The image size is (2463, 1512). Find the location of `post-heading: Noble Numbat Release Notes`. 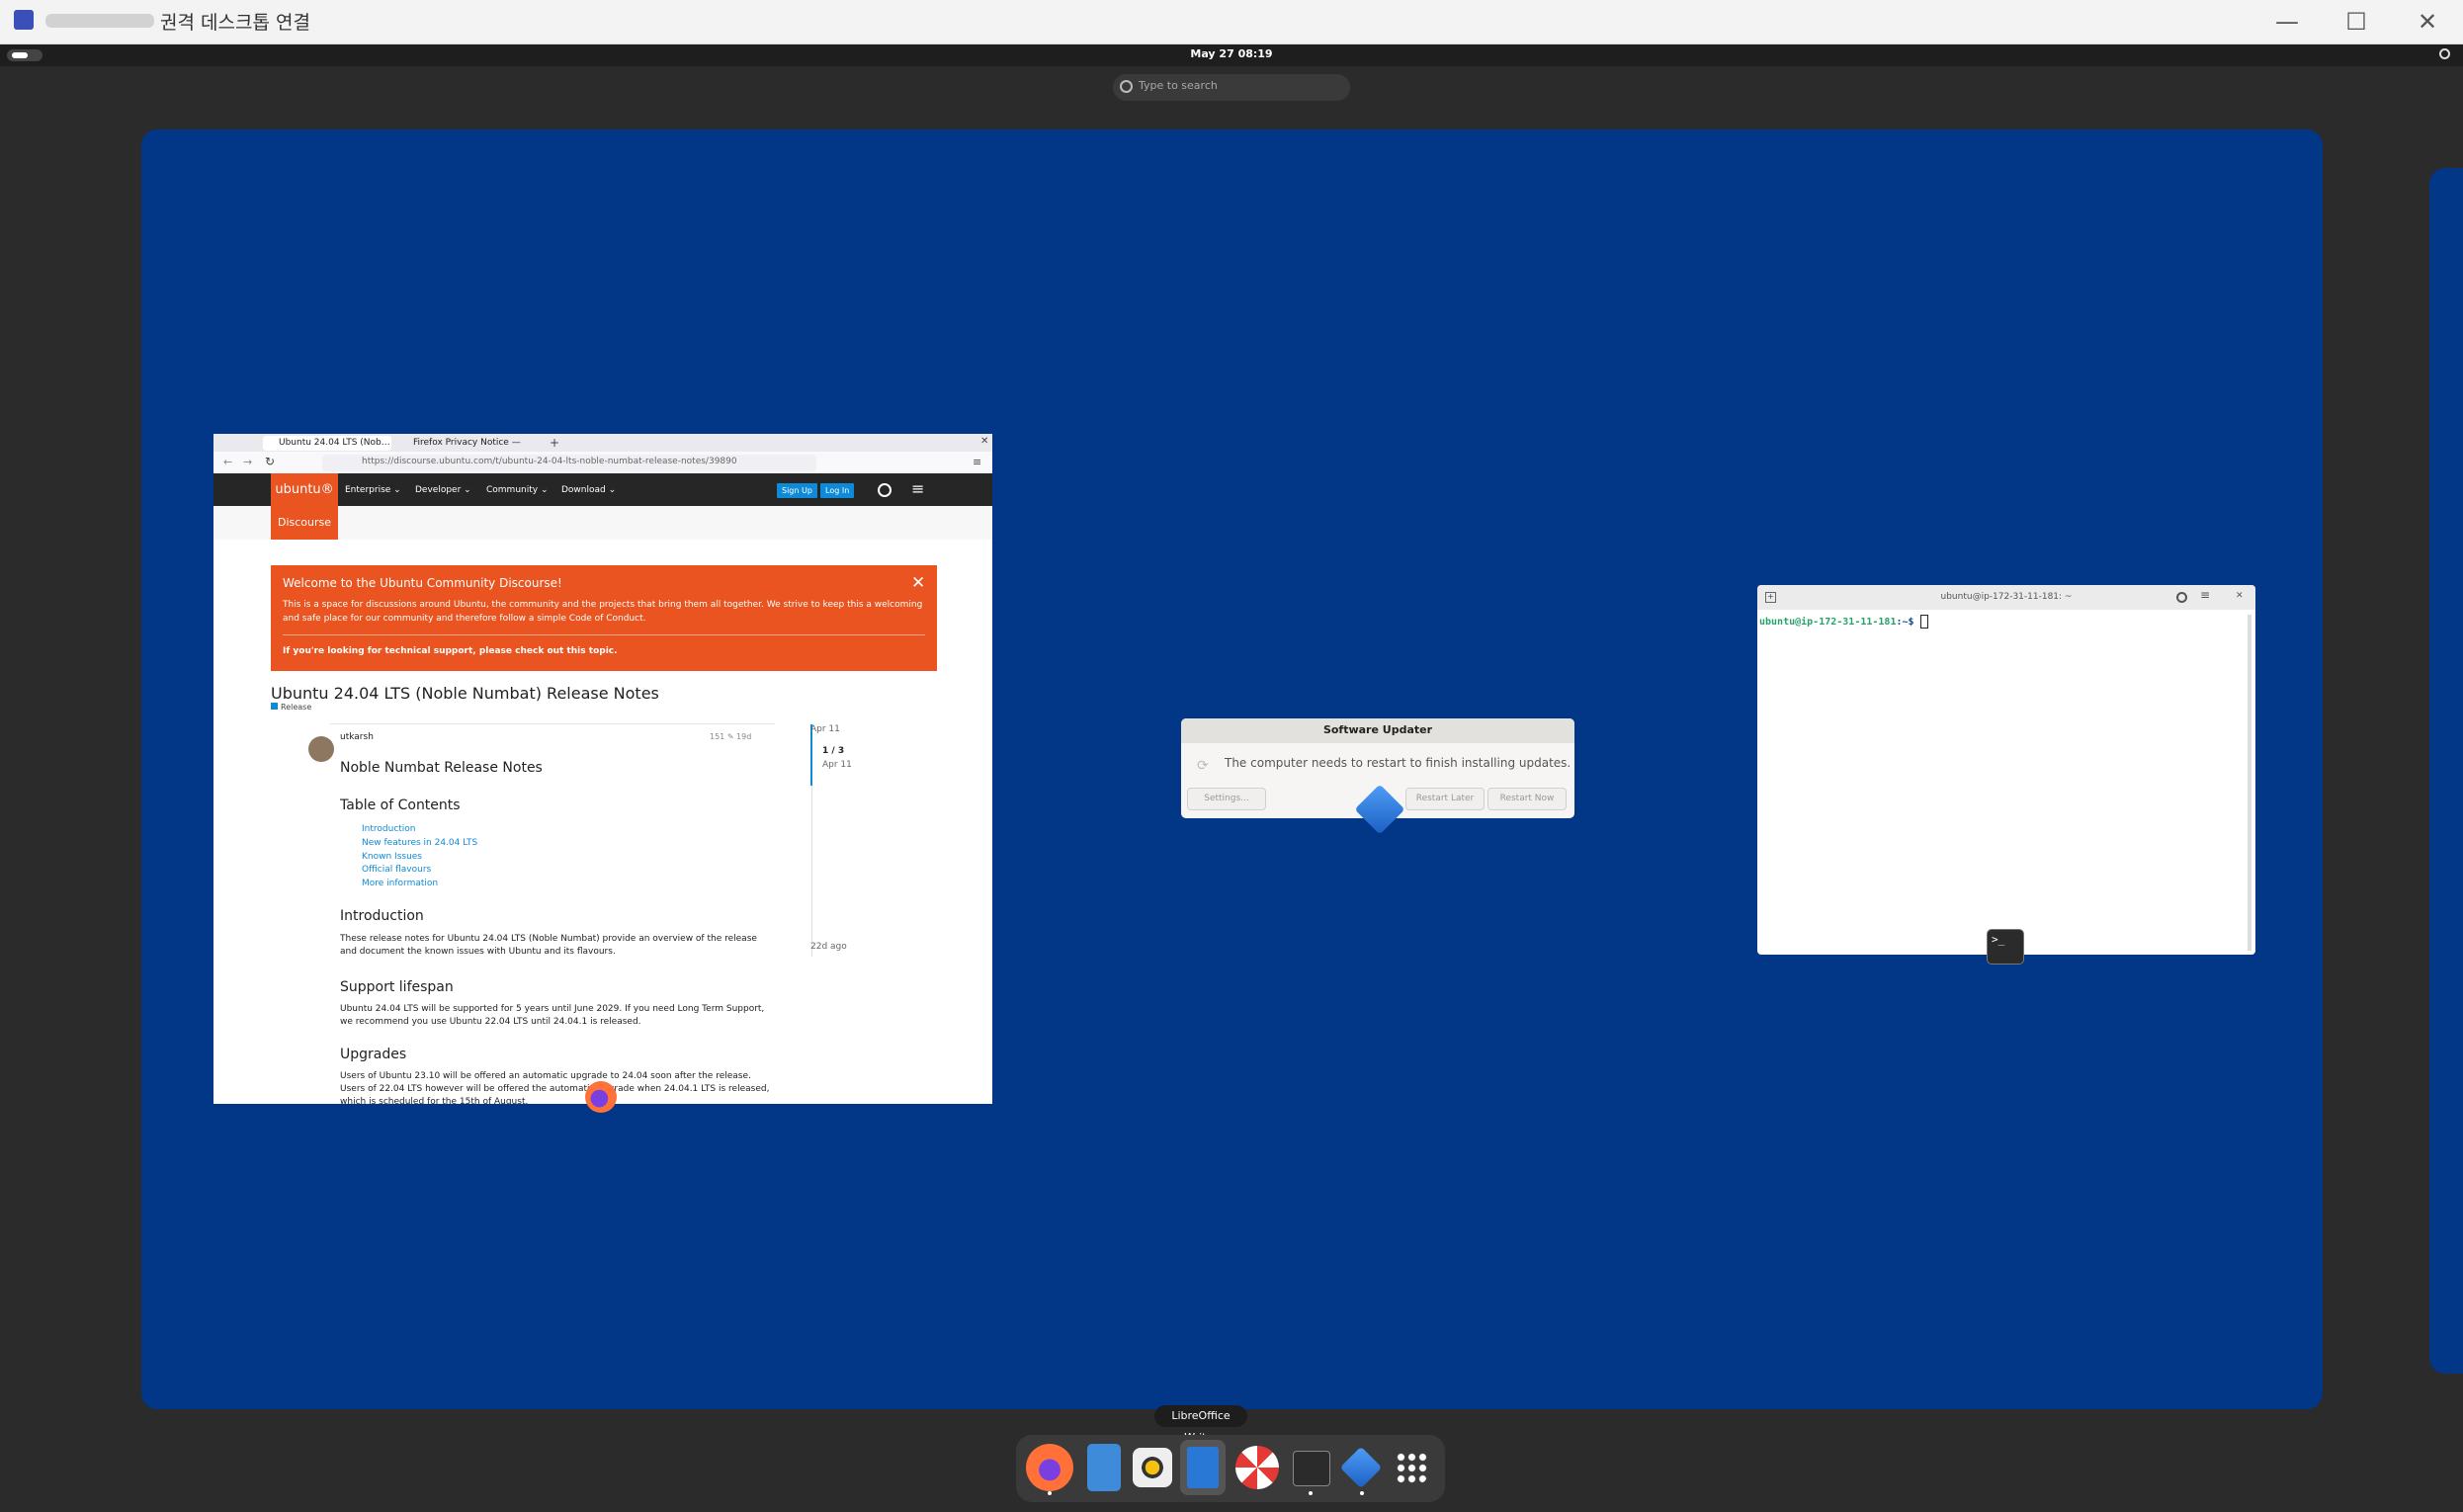

post-heading: Noble Numbat Release Notes is located at coordinates (441, 768).